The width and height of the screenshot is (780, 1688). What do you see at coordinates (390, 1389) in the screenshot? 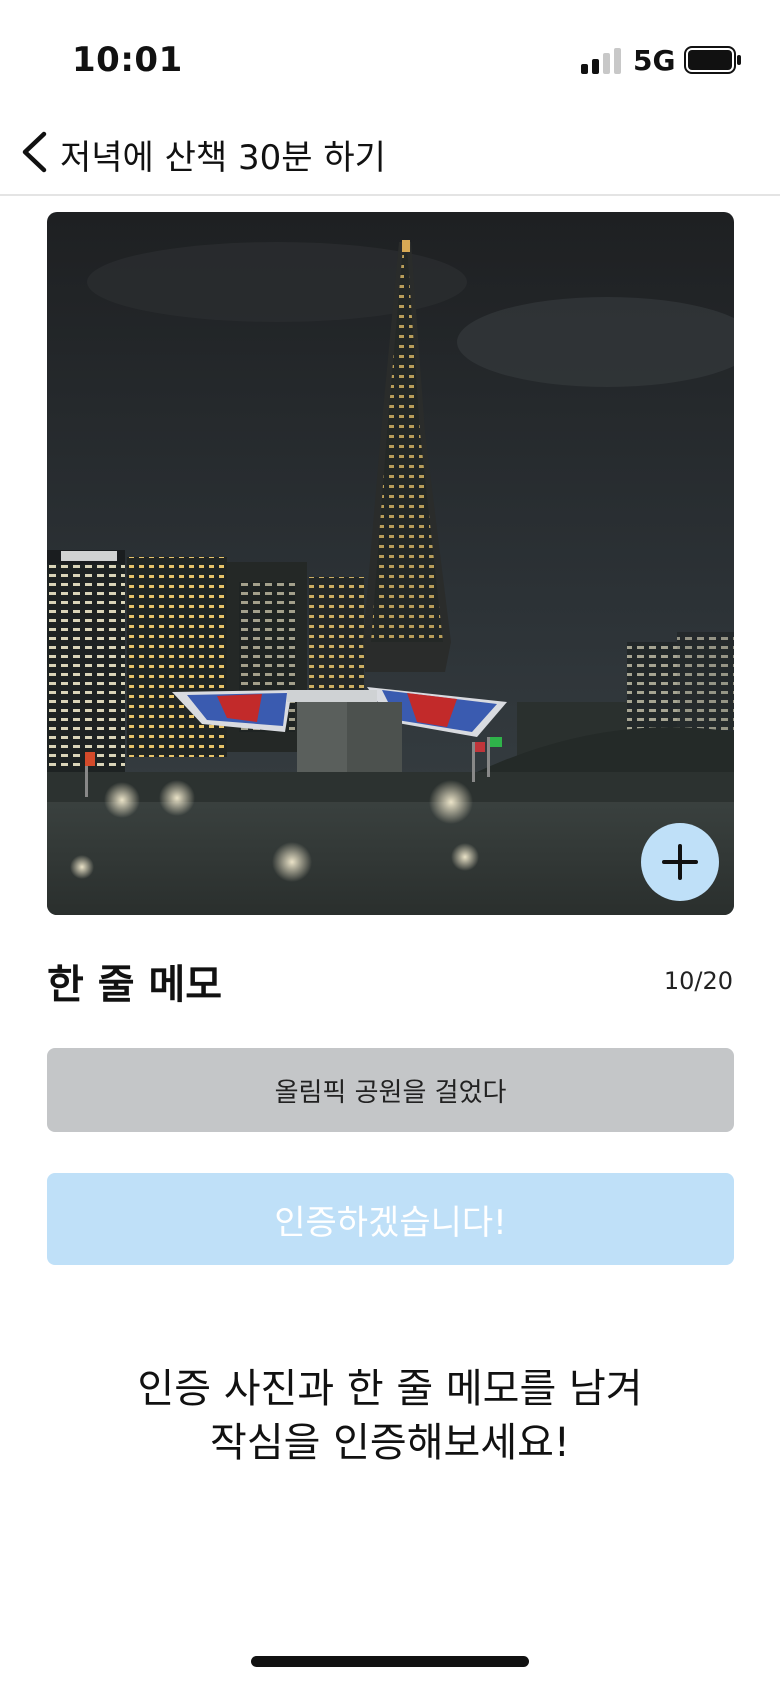
I see `guide-text-line-1: 인증 사진과 한 줄 메모를 남겨` at bounding box center [390, 1389].